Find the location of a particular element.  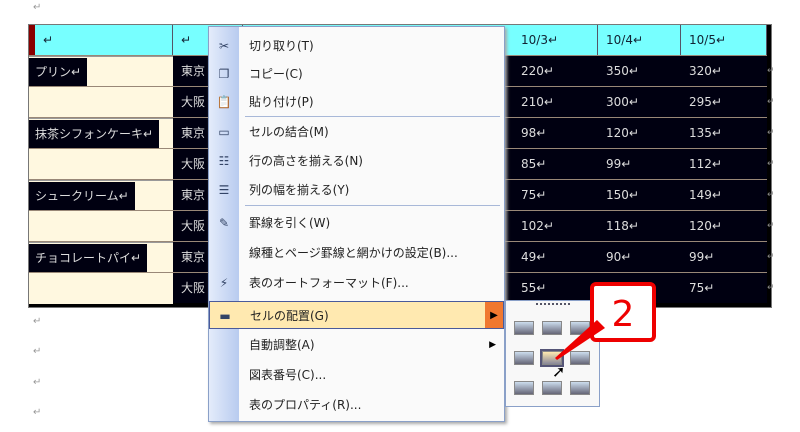

product-name-cell: プリン↵ is located at coordinates (101, 71).